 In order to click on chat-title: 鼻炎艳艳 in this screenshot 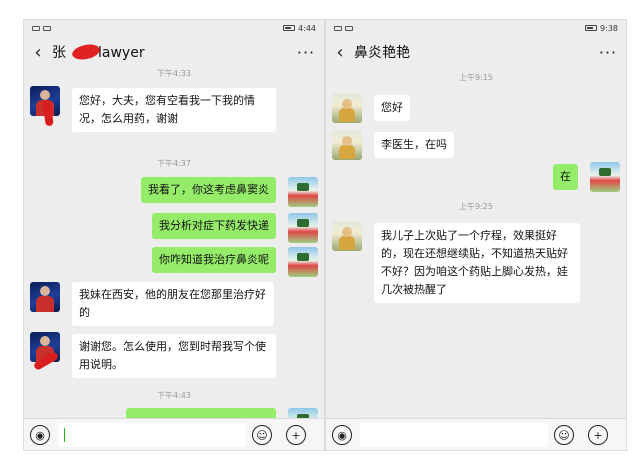, I will do `click(382, 53)`.